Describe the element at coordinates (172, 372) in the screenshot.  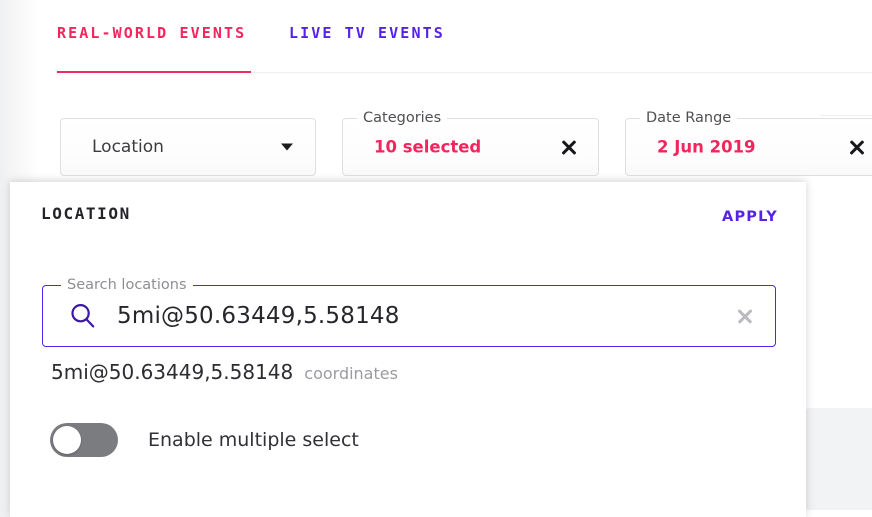
I see `suggestion-label: 5mi@50.63449,5.58148` at that location.